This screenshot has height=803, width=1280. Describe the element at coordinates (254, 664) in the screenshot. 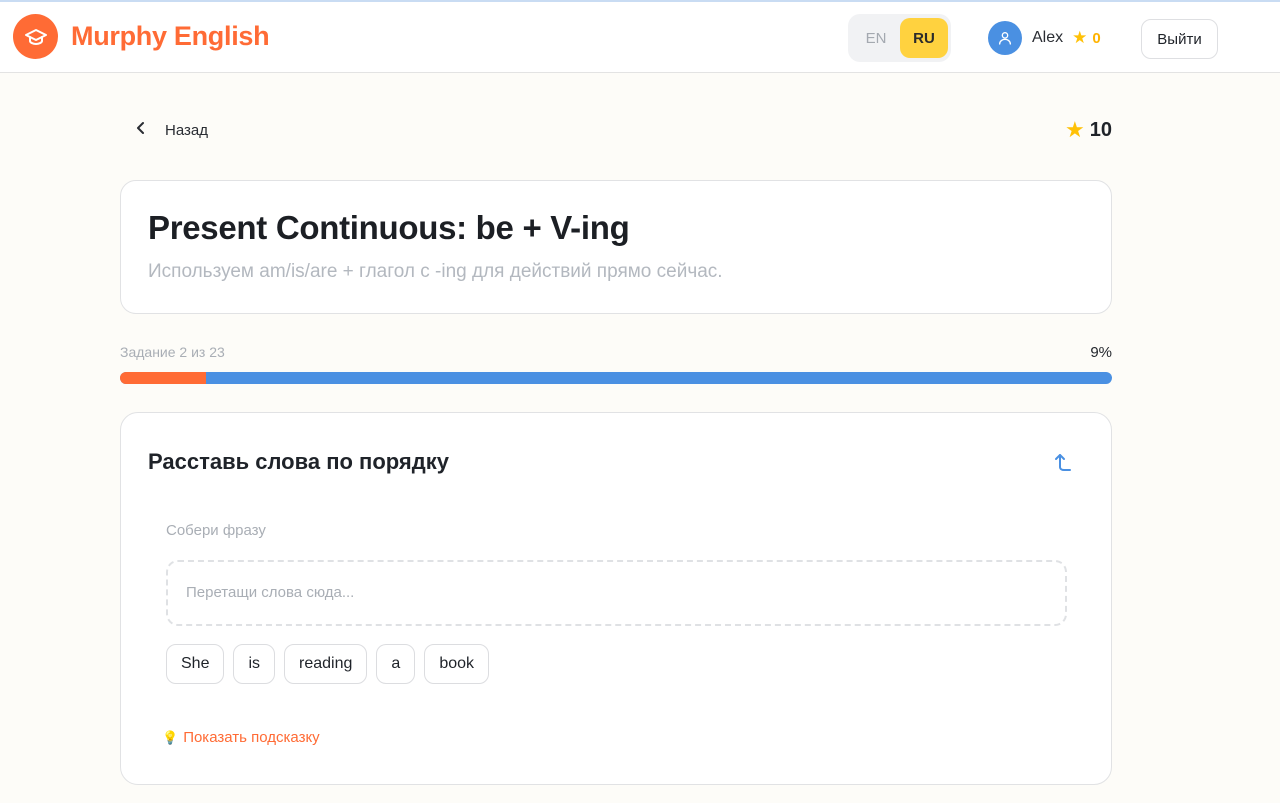

I see `word-chip: is` at that location.